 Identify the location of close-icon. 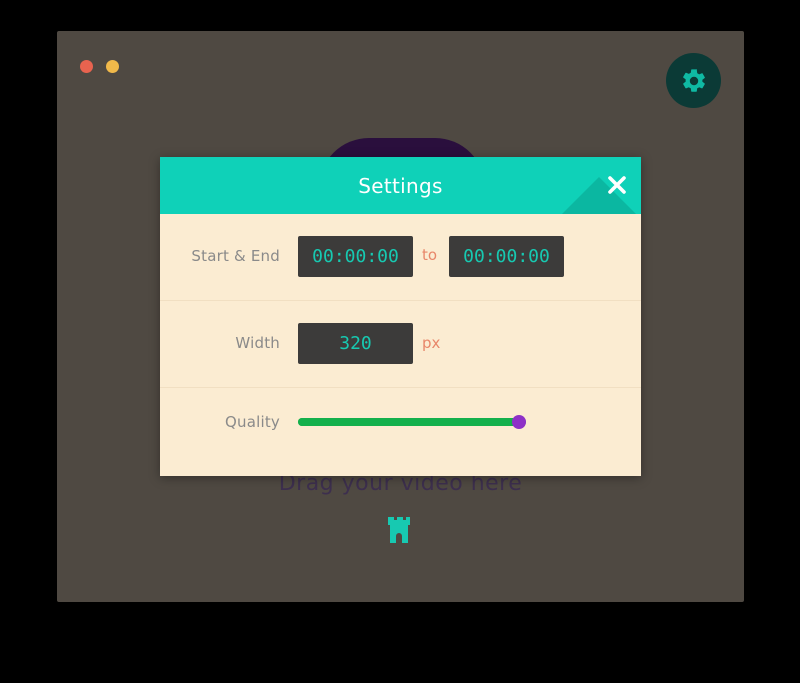
(617, 185).